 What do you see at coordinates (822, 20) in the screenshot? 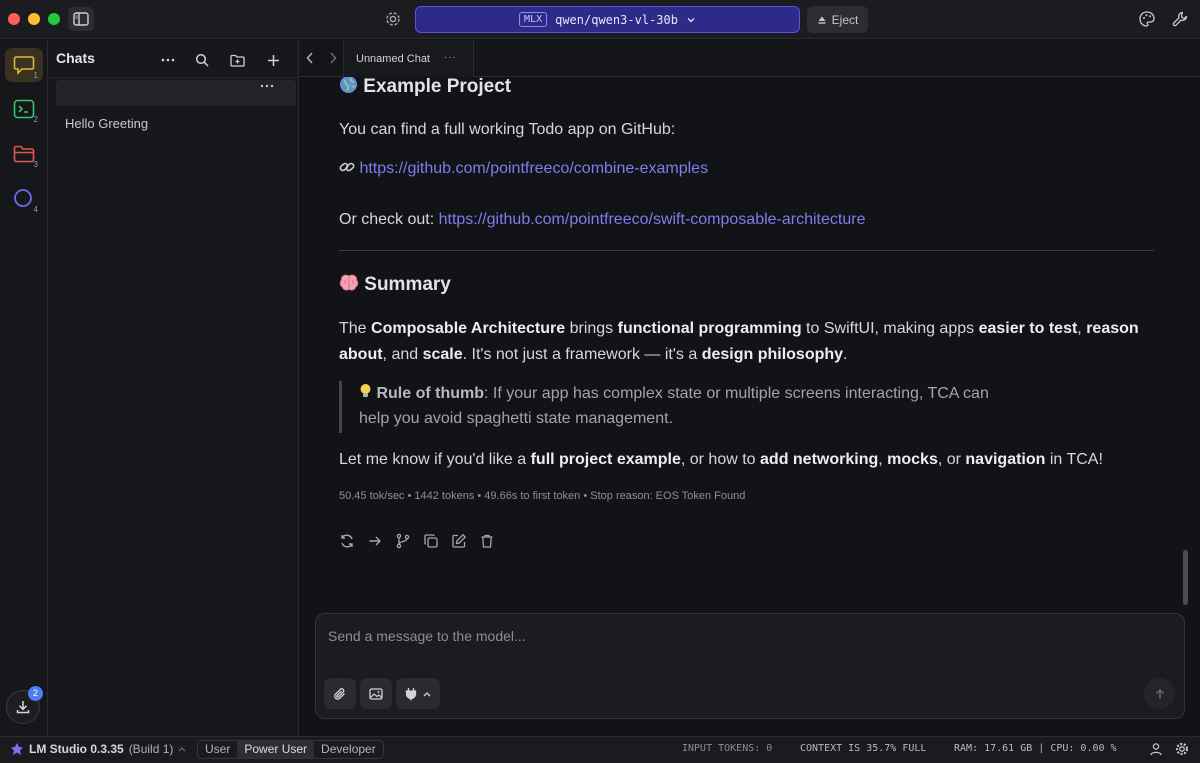
I see `eject-icon` at bounding box center [822, 20].